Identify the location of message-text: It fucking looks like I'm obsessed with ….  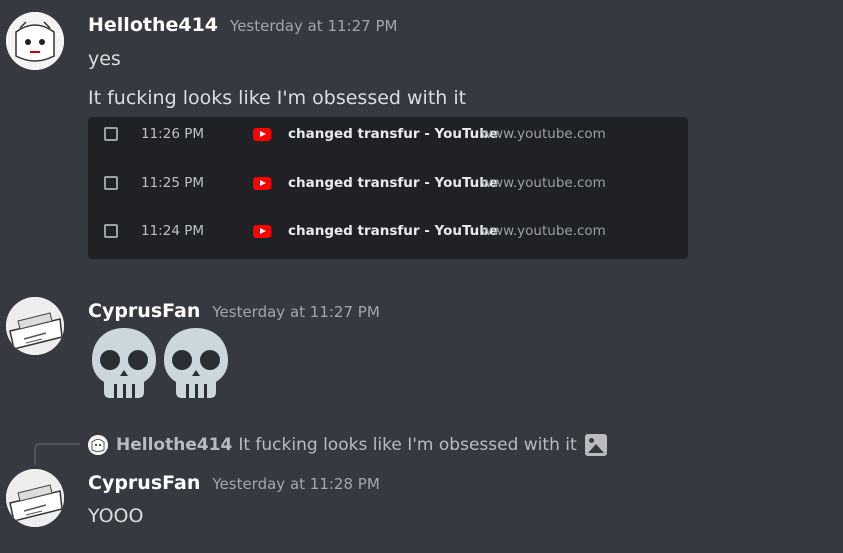
(277, 98).